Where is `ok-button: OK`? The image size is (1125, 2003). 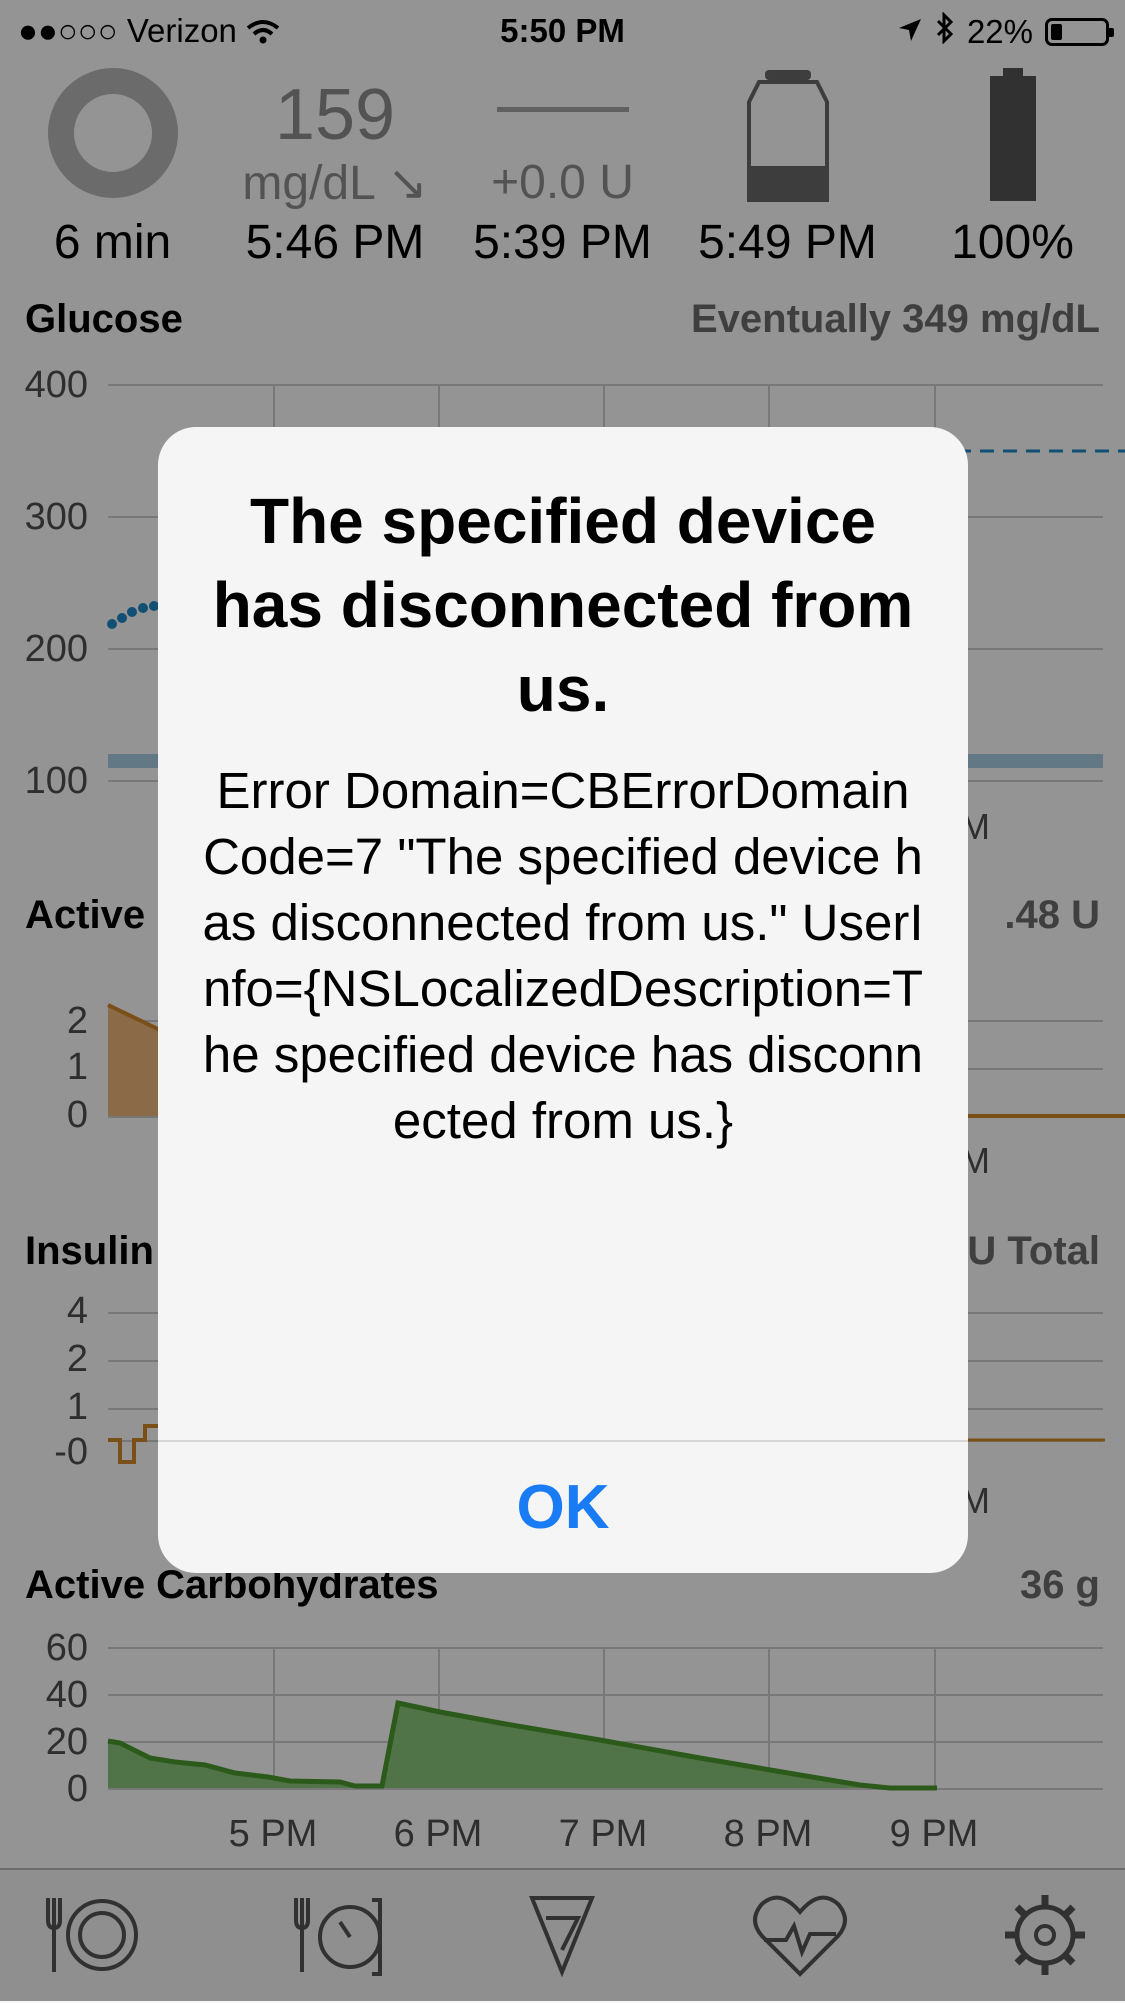 ok-button: OK is located at coordinates (563, 1507).